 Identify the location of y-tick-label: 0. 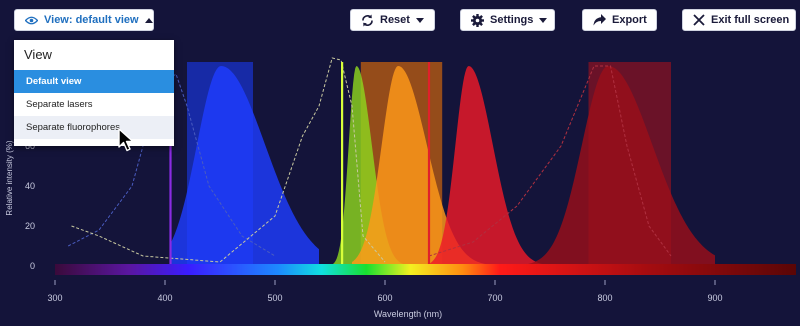
(32, 266).